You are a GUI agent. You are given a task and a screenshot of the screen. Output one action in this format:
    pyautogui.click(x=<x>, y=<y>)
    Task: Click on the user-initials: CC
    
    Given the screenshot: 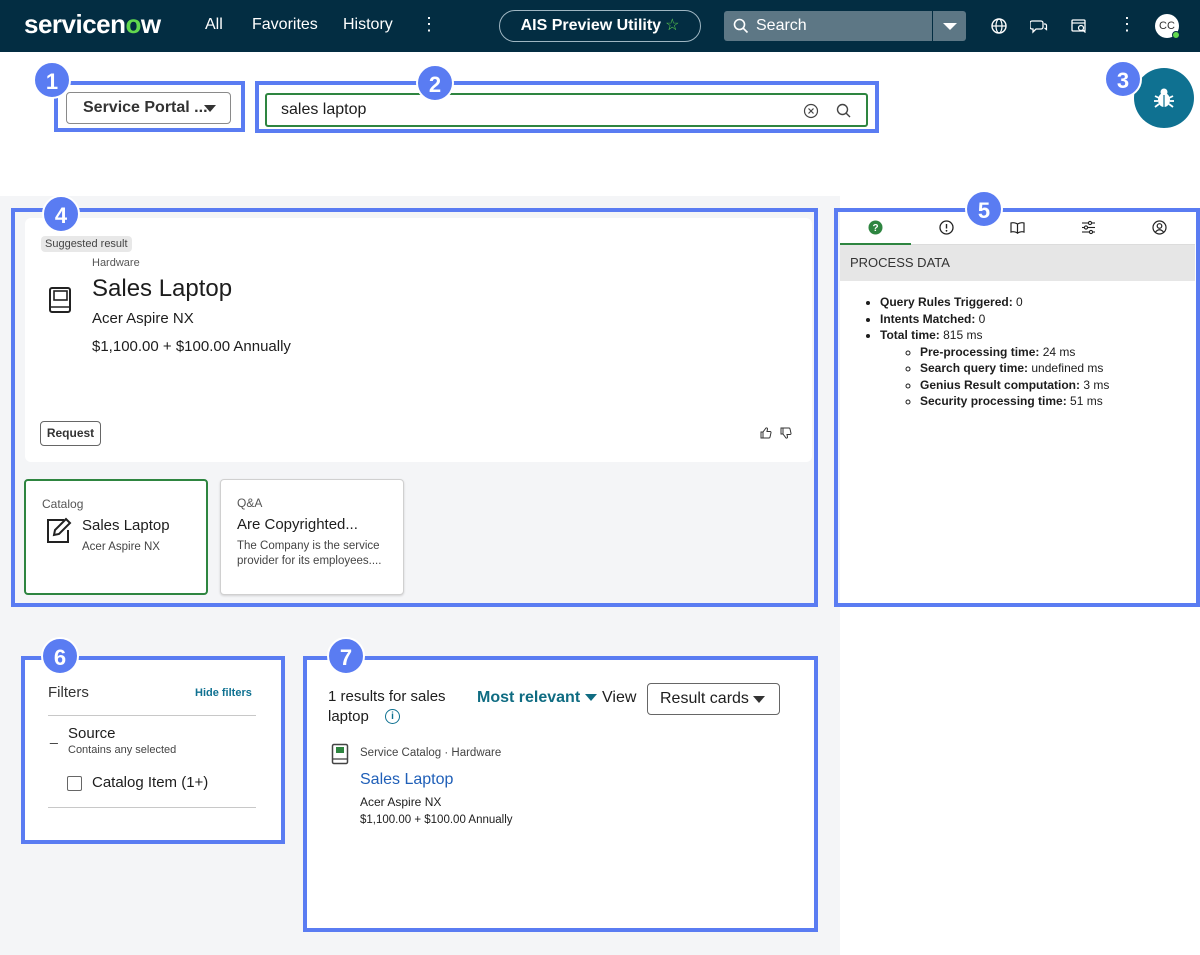 What is the action you would take?
    pyautogui.click(x=1167, y=26)
    